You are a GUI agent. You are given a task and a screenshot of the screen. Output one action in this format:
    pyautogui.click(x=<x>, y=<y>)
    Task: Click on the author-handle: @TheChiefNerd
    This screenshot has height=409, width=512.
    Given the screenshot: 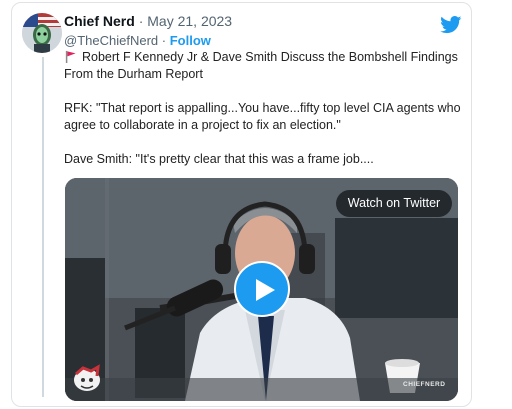 What is the action you would take?
    pyautogui.click(x=111, y=40)
    